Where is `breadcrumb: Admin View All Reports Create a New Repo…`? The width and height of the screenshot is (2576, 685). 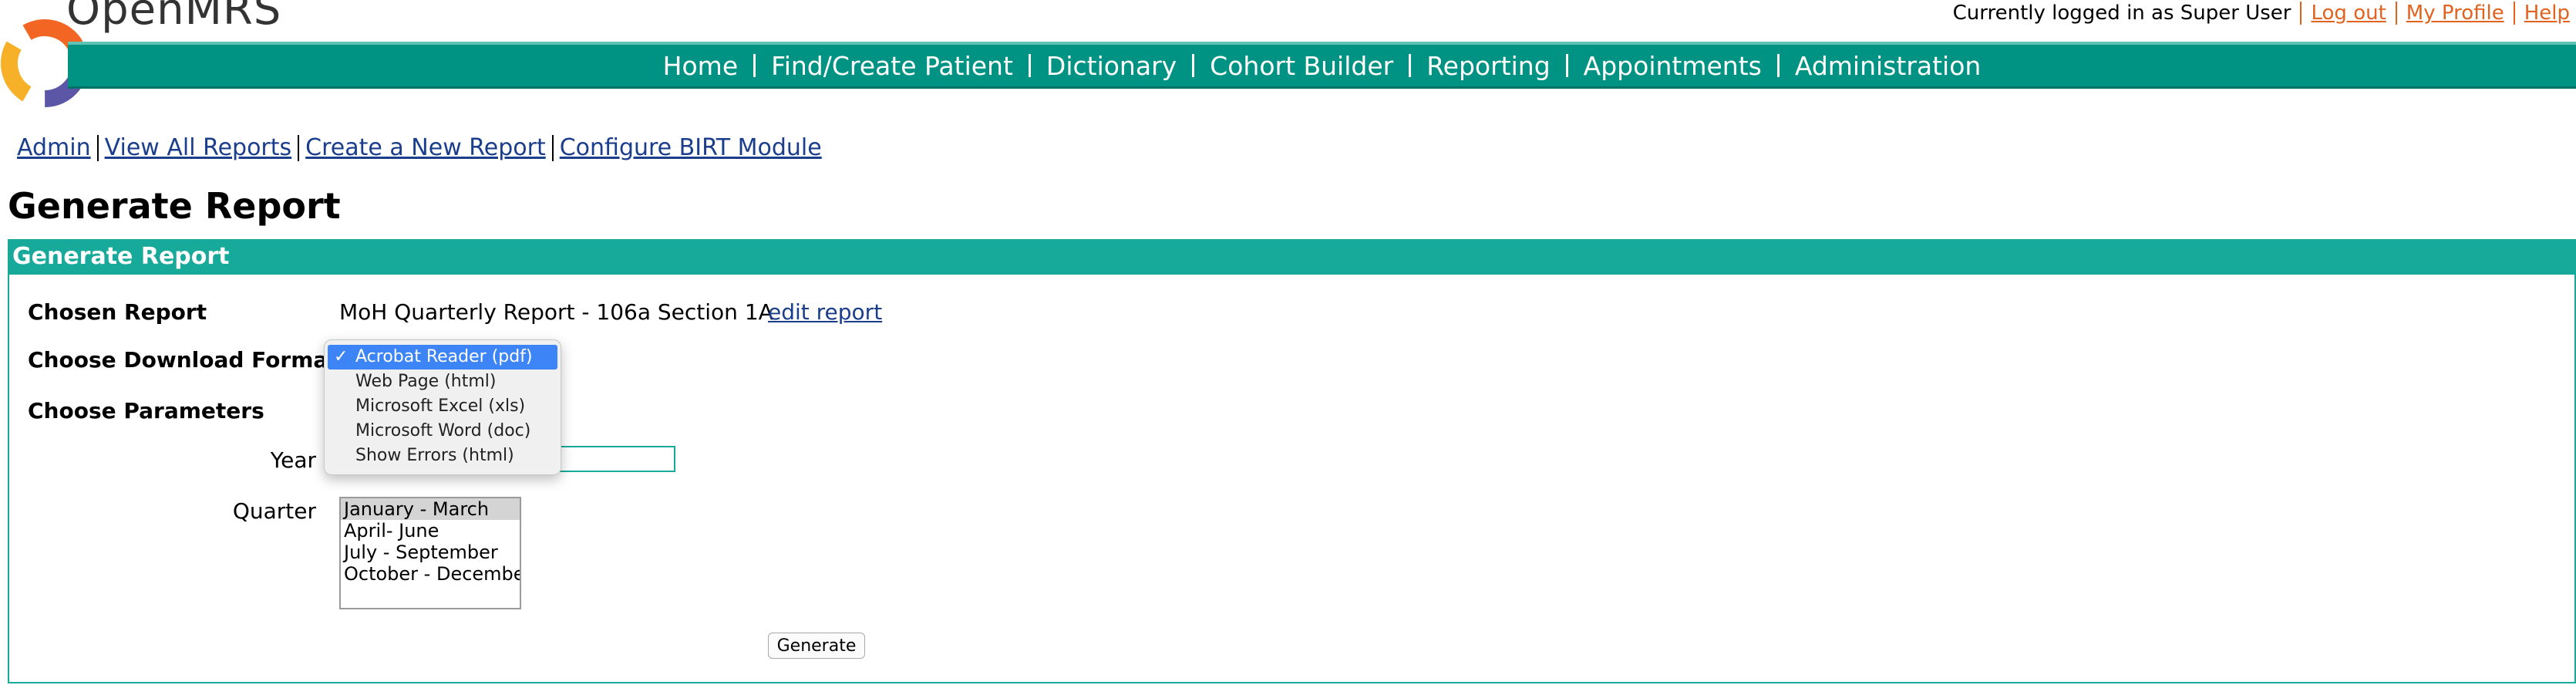
breadcrumb: Admin View All Reports Create a New Repo… is located at coordinates (420, 147).